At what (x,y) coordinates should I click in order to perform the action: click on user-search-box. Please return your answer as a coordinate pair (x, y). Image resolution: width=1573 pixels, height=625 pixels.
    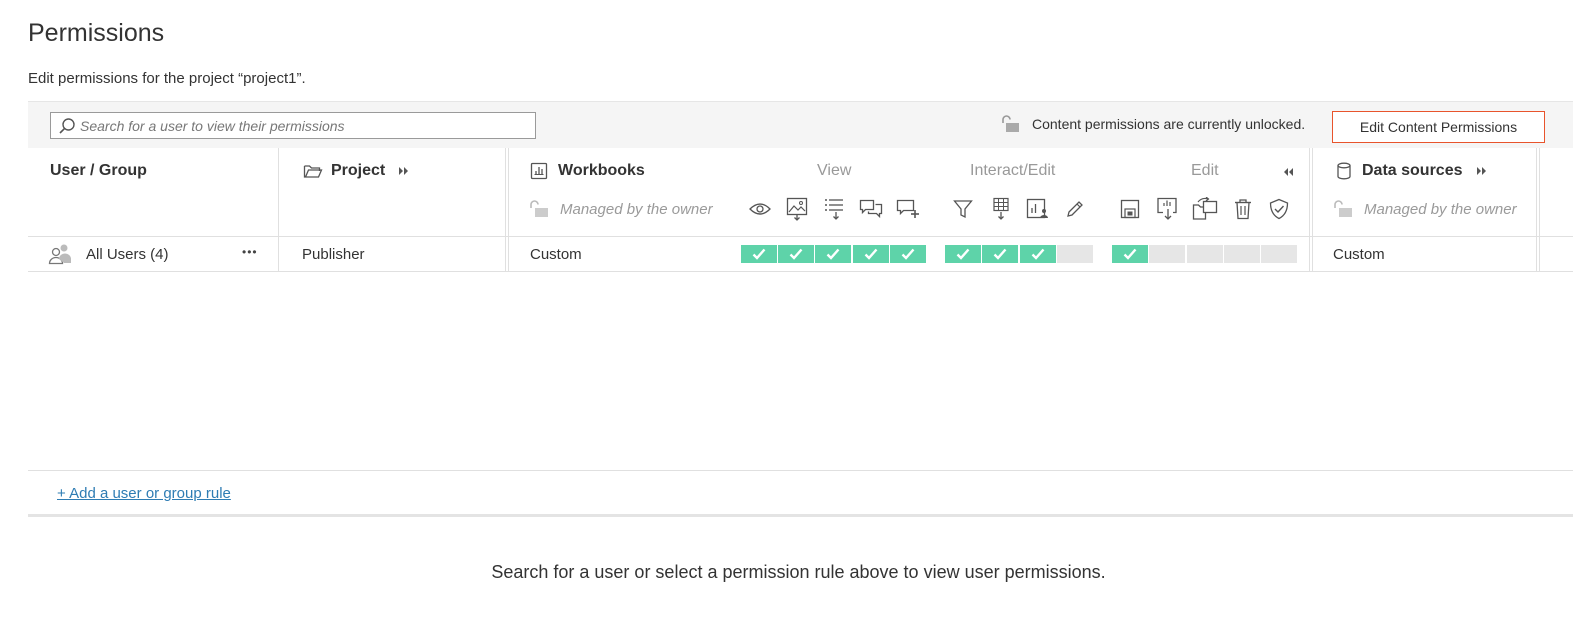
    Looking at the image, I should click on (293, 125).